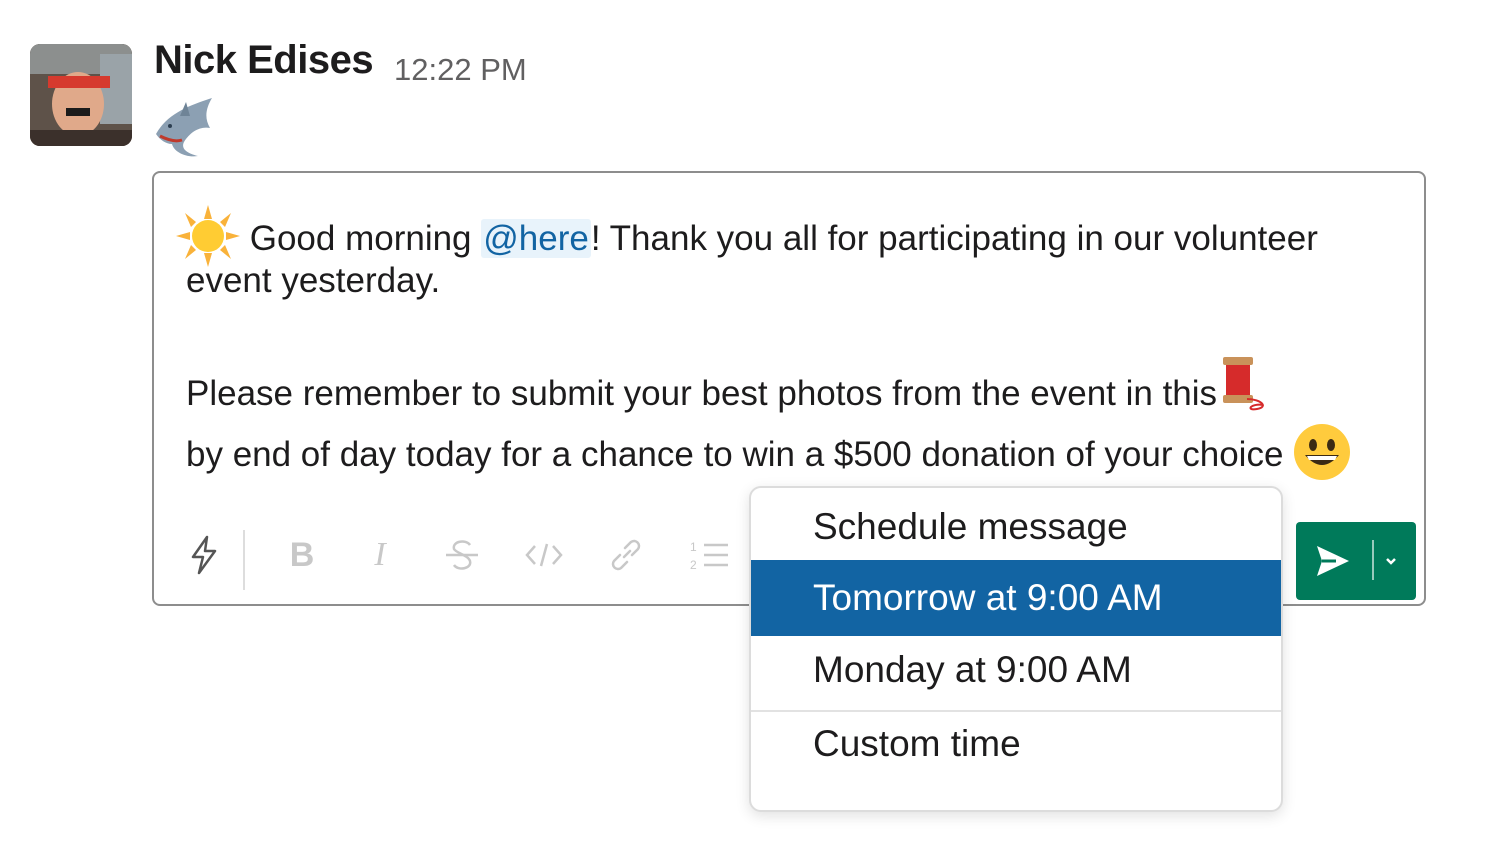  What do you see at coordinates (626, 555) in the screenshot?
I see `link-icon` at bounding box center [626, 555].